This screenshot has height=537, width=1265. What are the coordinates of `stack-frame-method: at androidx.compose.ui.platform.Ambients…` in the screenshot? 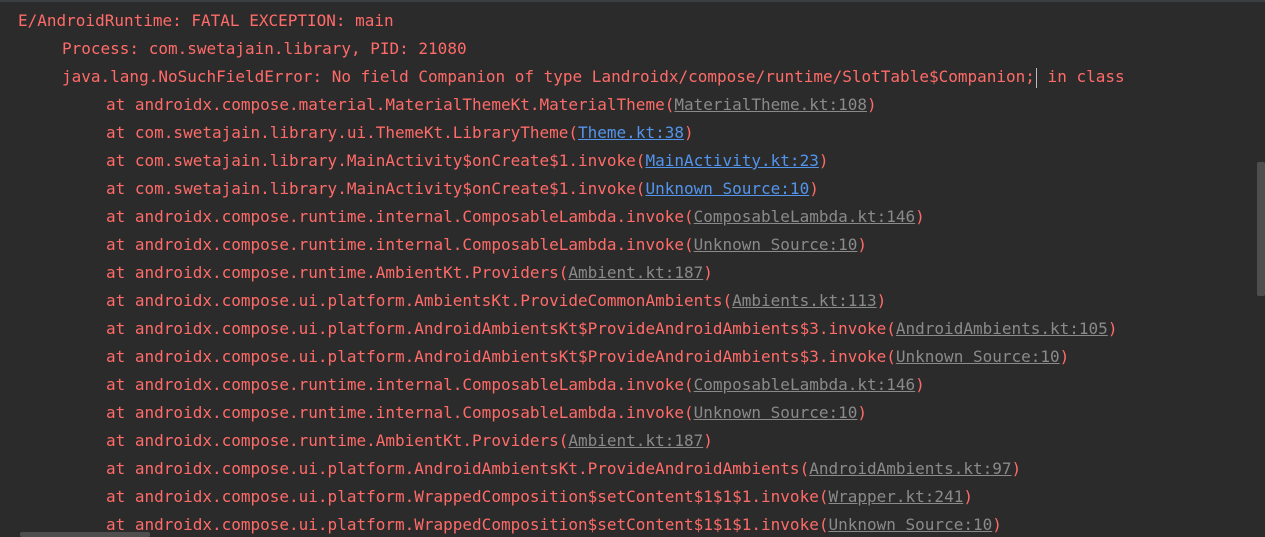 It's located at (419, 300).